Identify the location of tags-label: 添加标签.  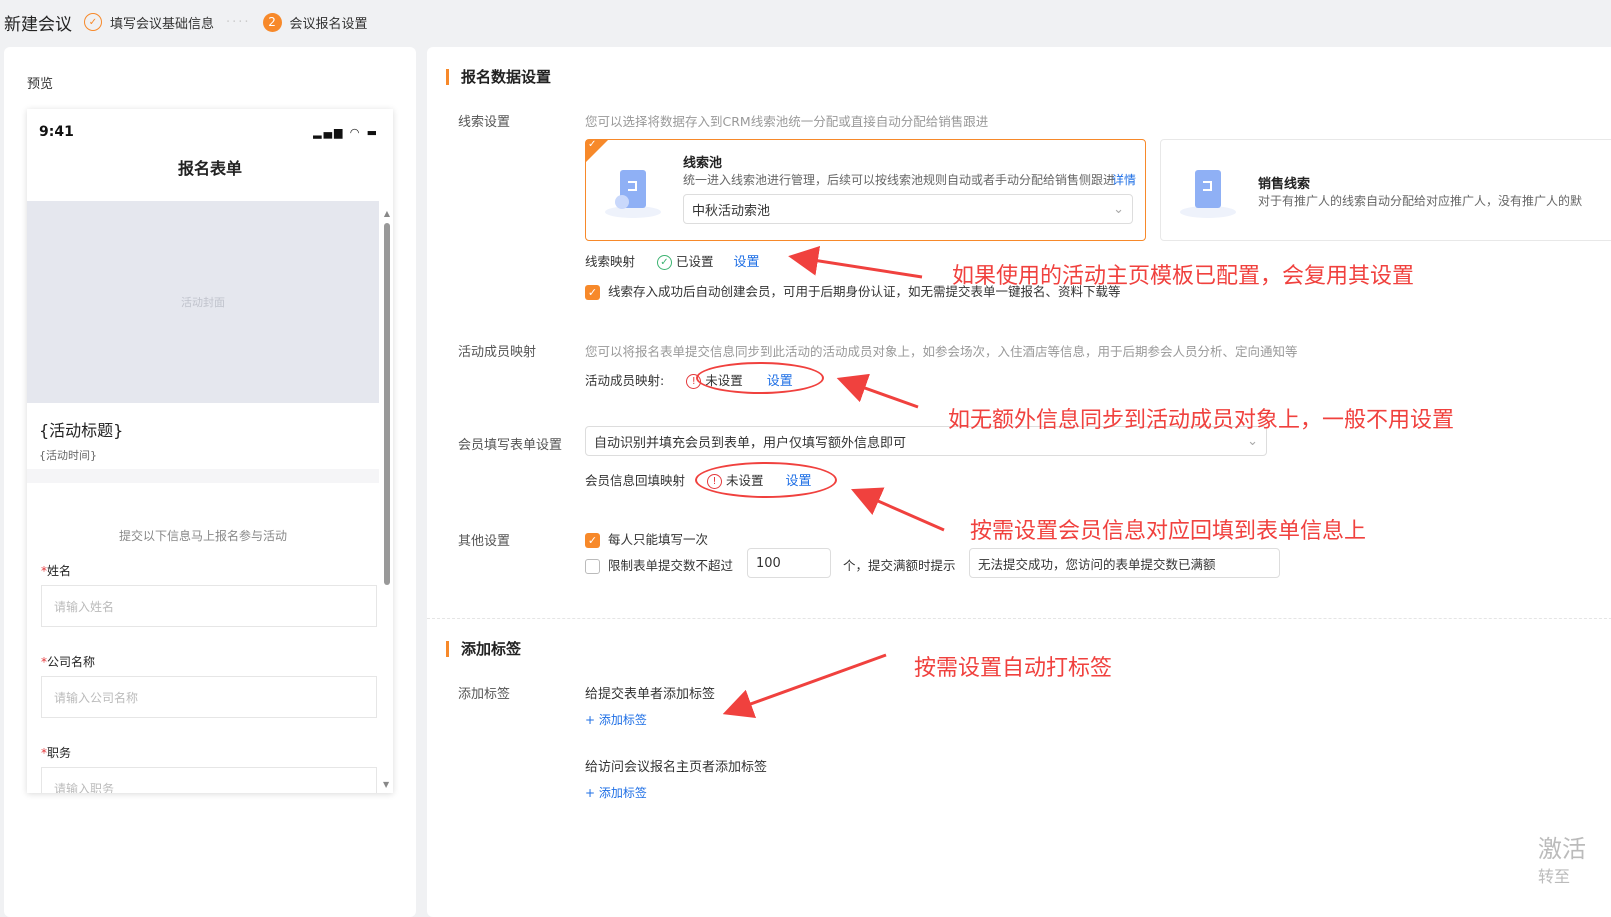
(484, 694).